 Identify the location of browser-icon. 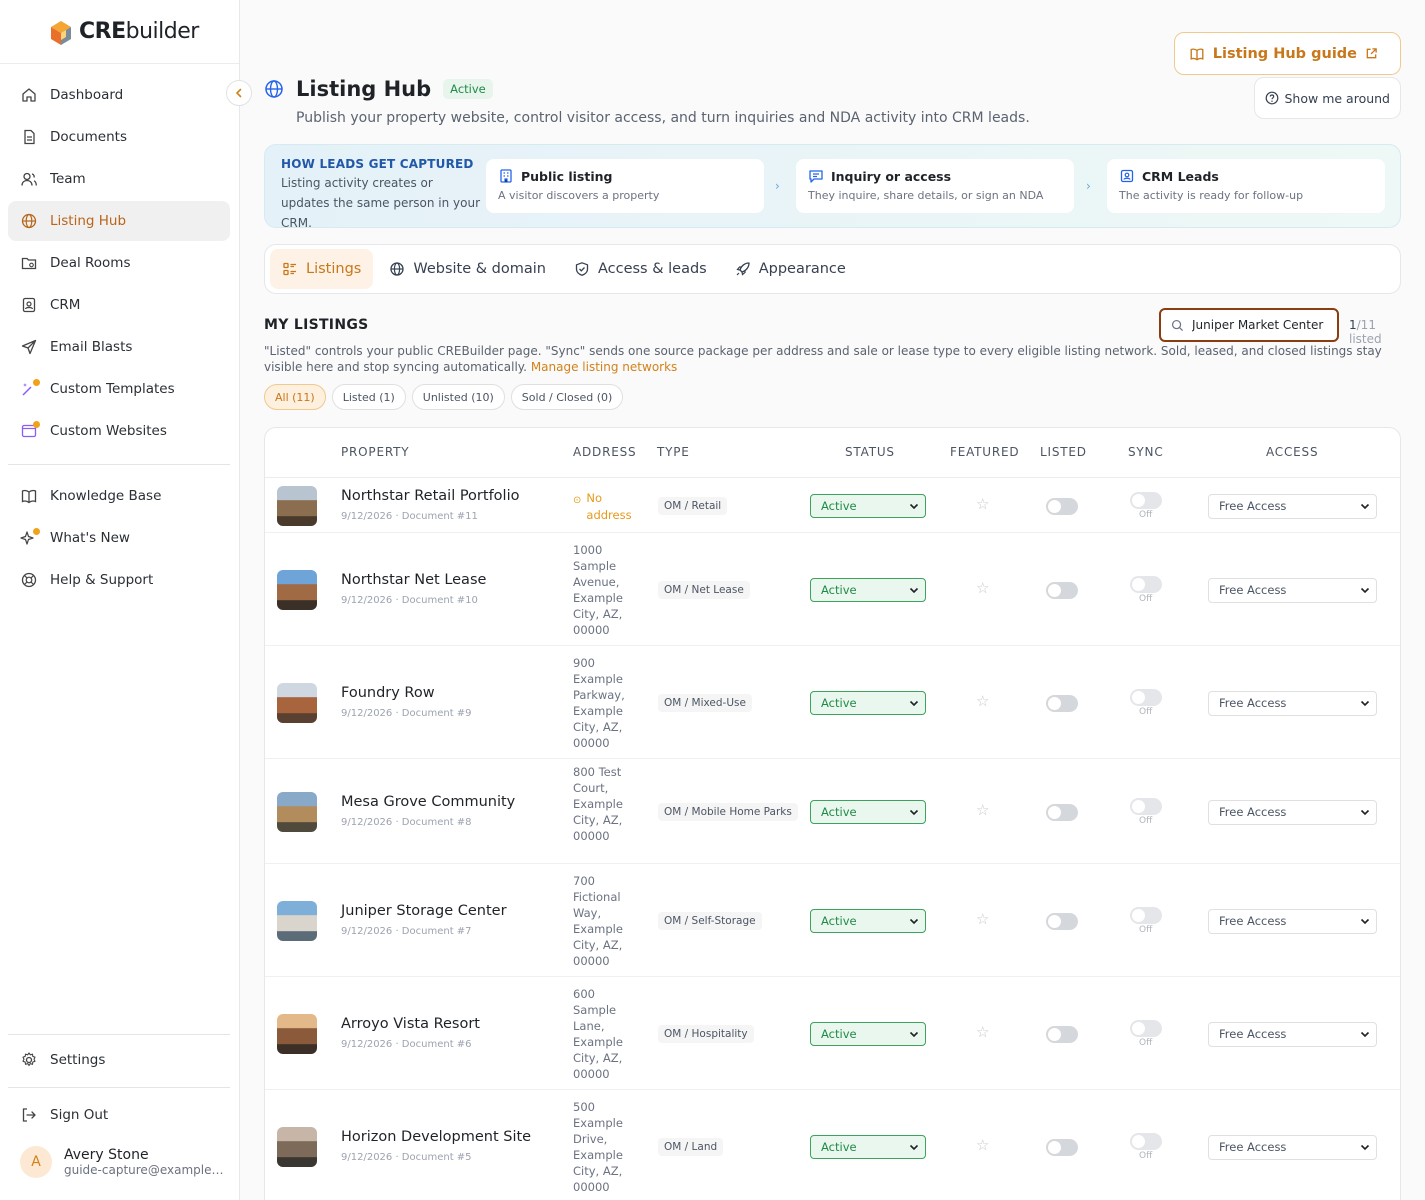
(30, 430).